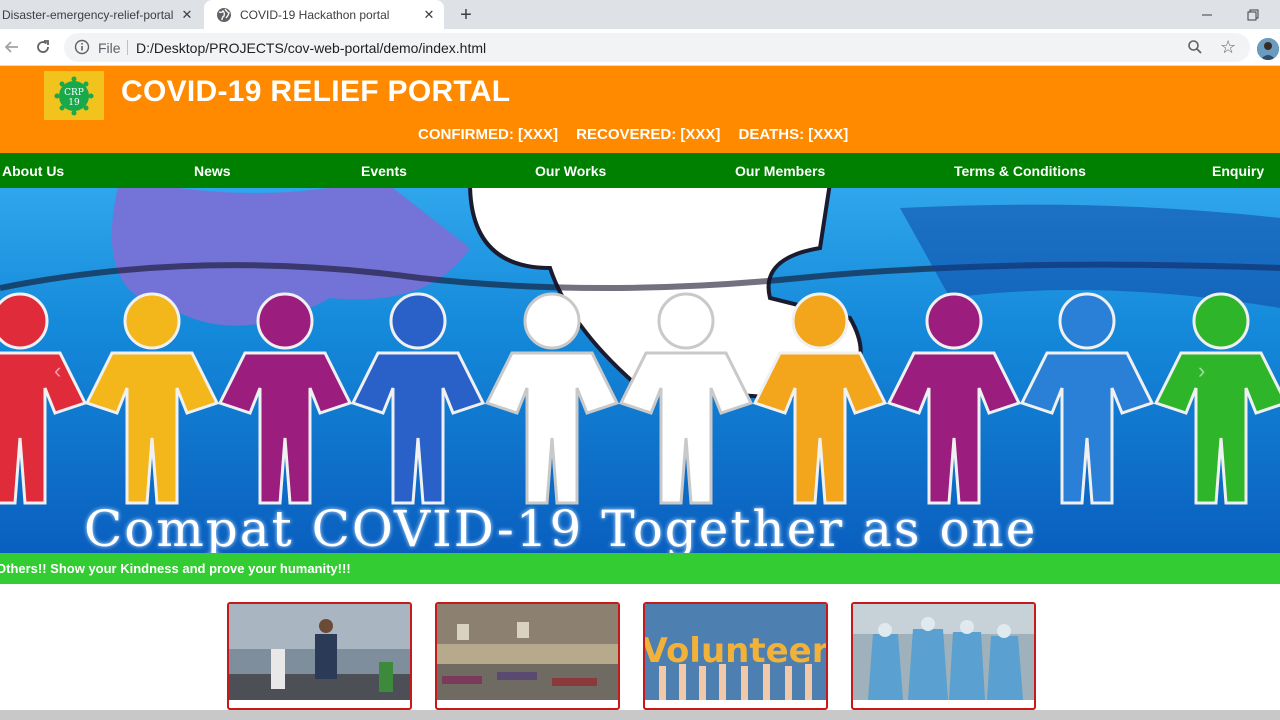 This screenshot has width=1280, height=720. I want to click on restore-window-icon, so click(1253, 14).